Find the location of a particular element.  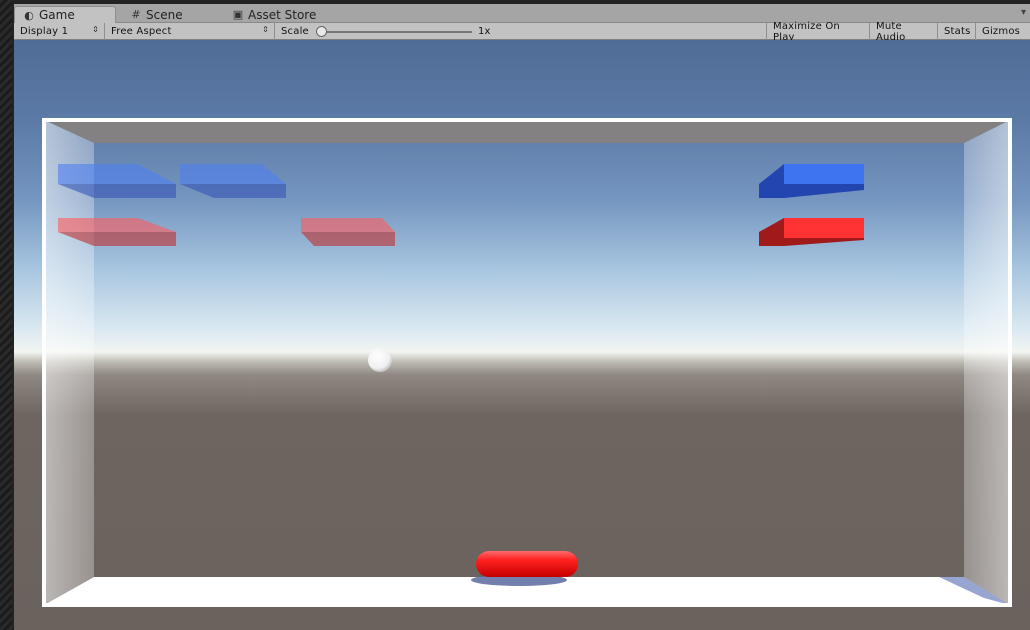

tab-asset-store-label: Asset Store is located at coordinates (282, 14).